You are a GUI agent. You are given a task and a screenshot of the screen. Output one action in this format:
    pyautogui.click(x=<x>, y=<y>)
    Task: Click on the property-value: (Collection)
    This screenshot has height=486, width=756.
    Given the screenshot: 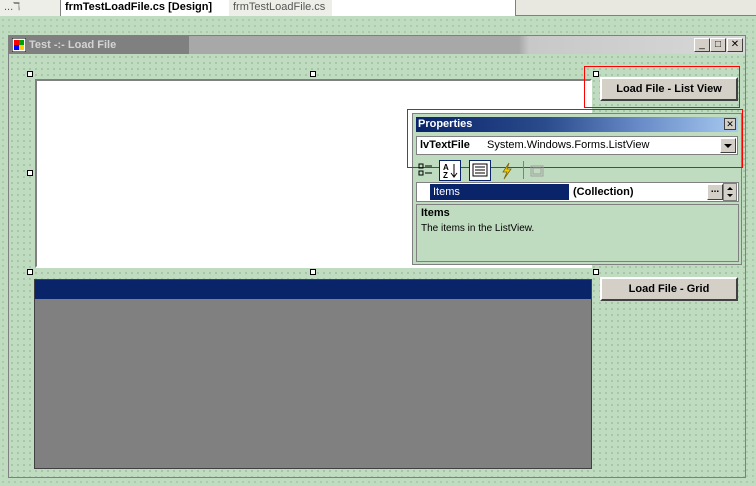 What is the action you would take?
    pyautogui.click(x=603, y=192)
    